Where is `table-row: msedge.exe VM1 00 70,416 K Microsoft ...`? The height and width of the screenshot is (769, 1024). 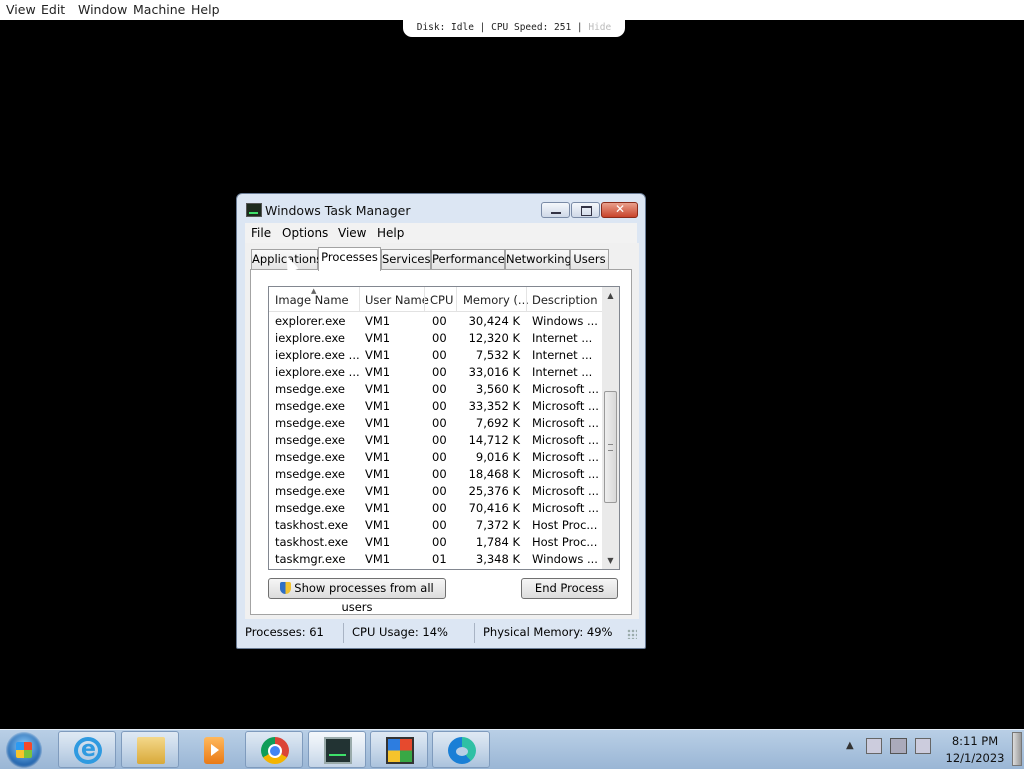
table-row: msedge.exe VM1 00 70,416 K Microsoft ... is located at coordinates (435, 507).